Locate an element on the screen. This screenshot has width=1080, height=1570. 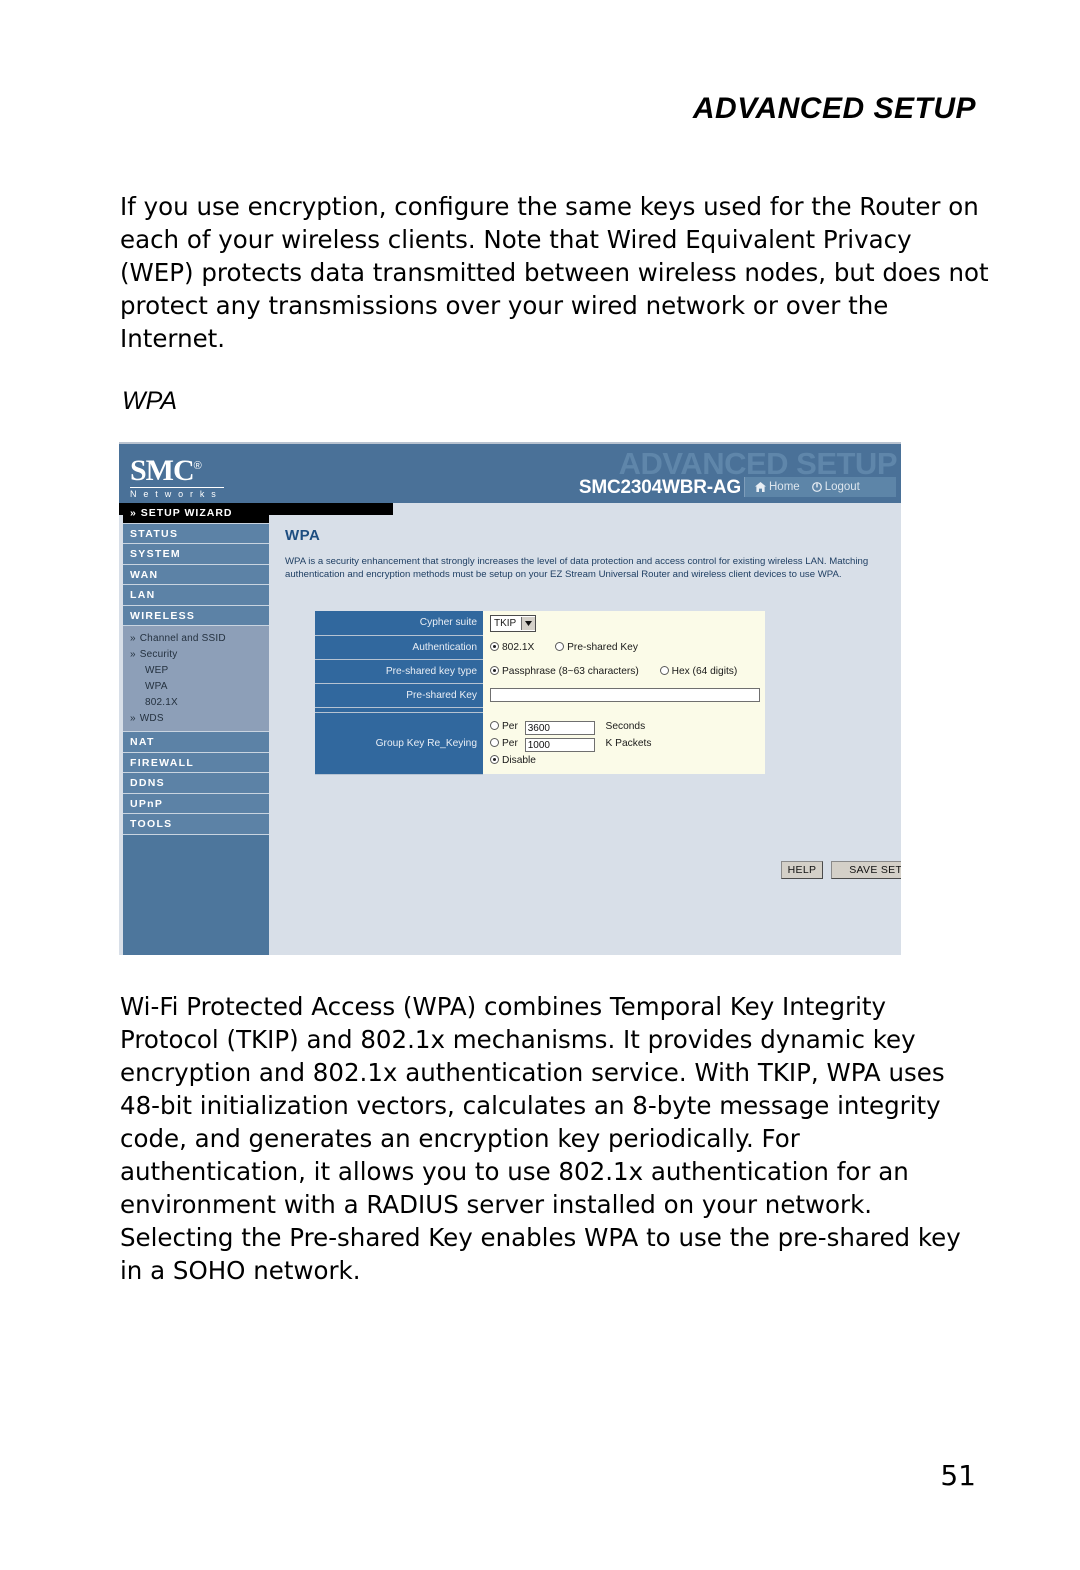
logout-label: Logout is located at coordinates (842, 487).